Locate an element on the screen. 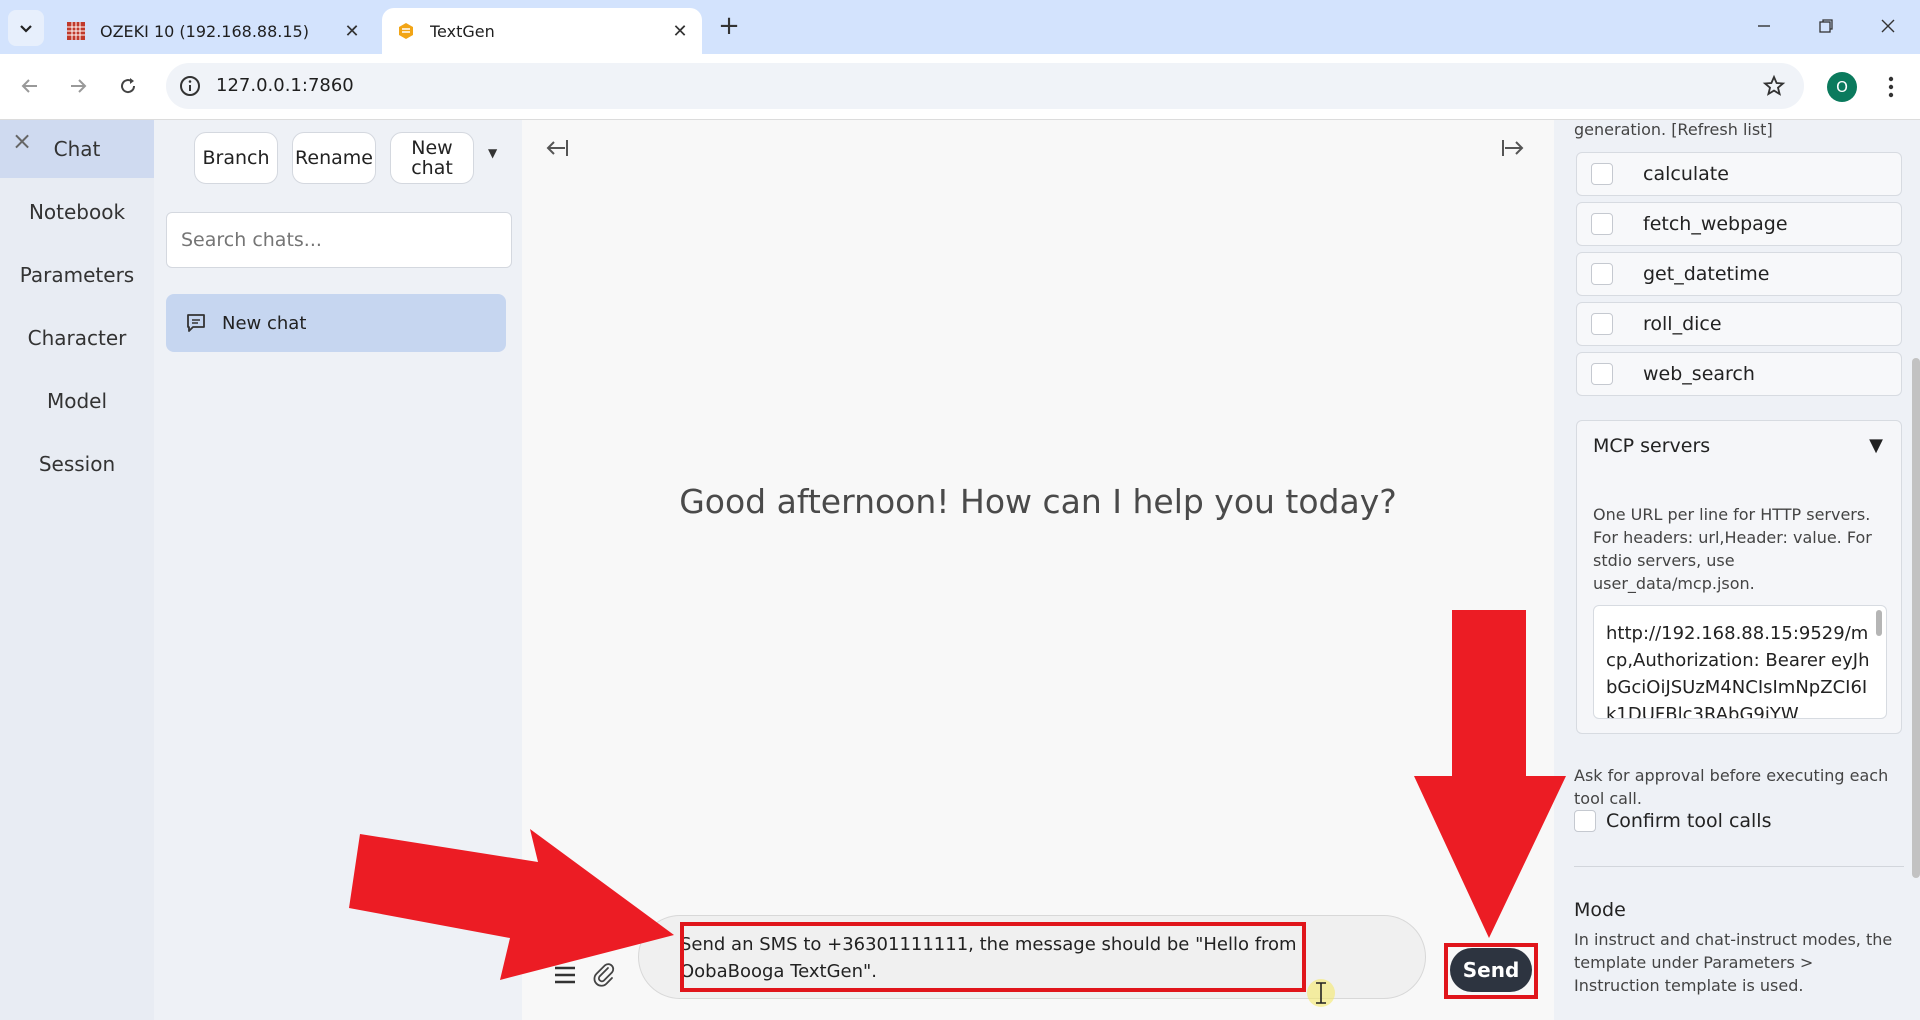  collapse-right-panel-icon is located at coordinates (1514, 148).